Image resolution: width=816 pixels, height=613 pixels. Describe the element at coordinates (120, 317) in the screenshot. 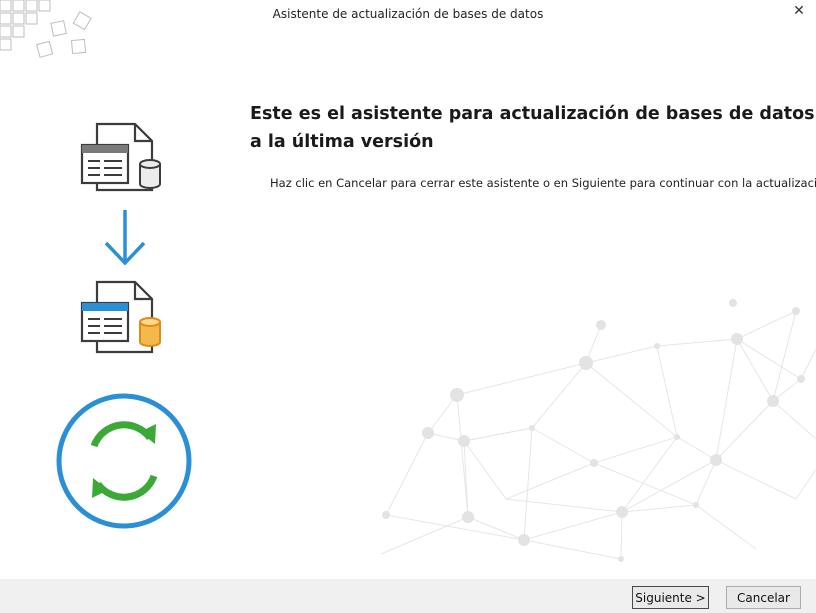

I see `database-document-updated-icon` at that location.